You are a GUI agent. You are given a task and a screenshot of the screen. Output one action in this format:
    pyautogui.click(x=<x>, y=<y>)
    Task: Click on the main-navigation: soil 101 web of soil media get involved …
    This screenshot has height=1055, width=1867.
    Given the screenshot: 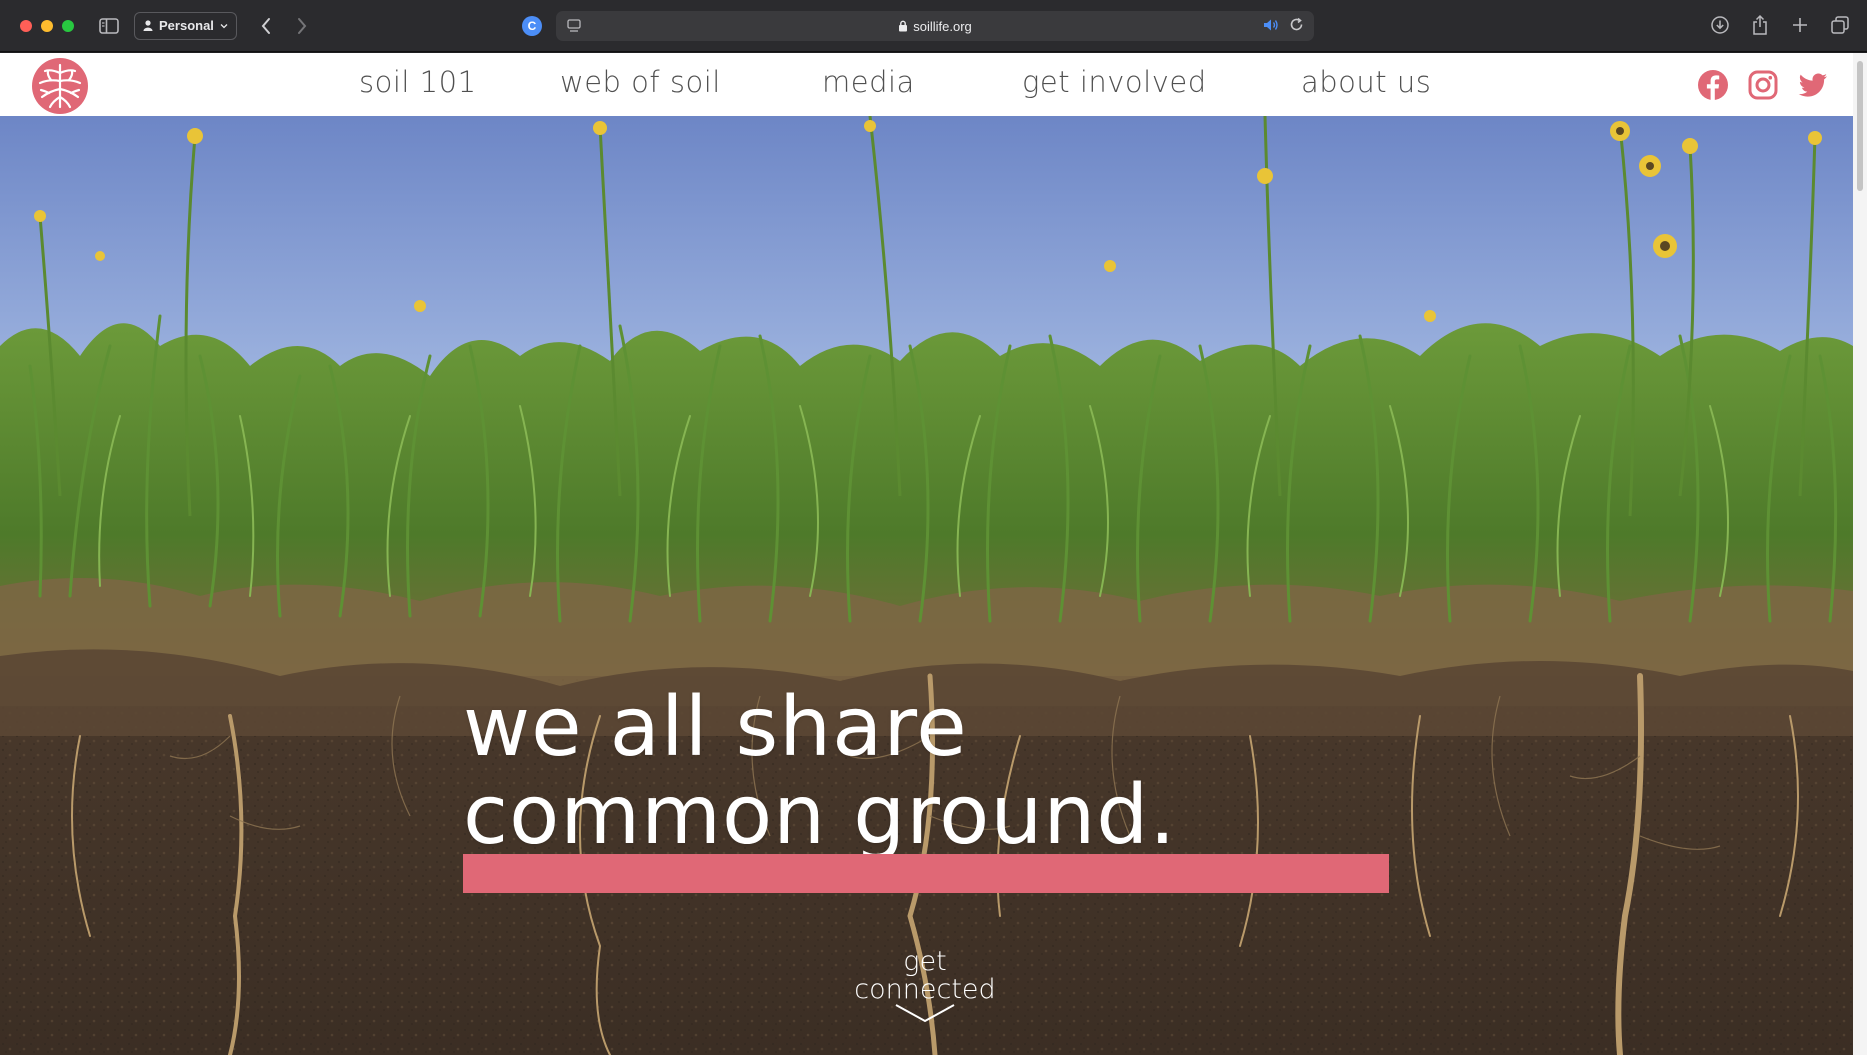 What is the action you would take?
    pyautogui.click(x=933, y=84)
    